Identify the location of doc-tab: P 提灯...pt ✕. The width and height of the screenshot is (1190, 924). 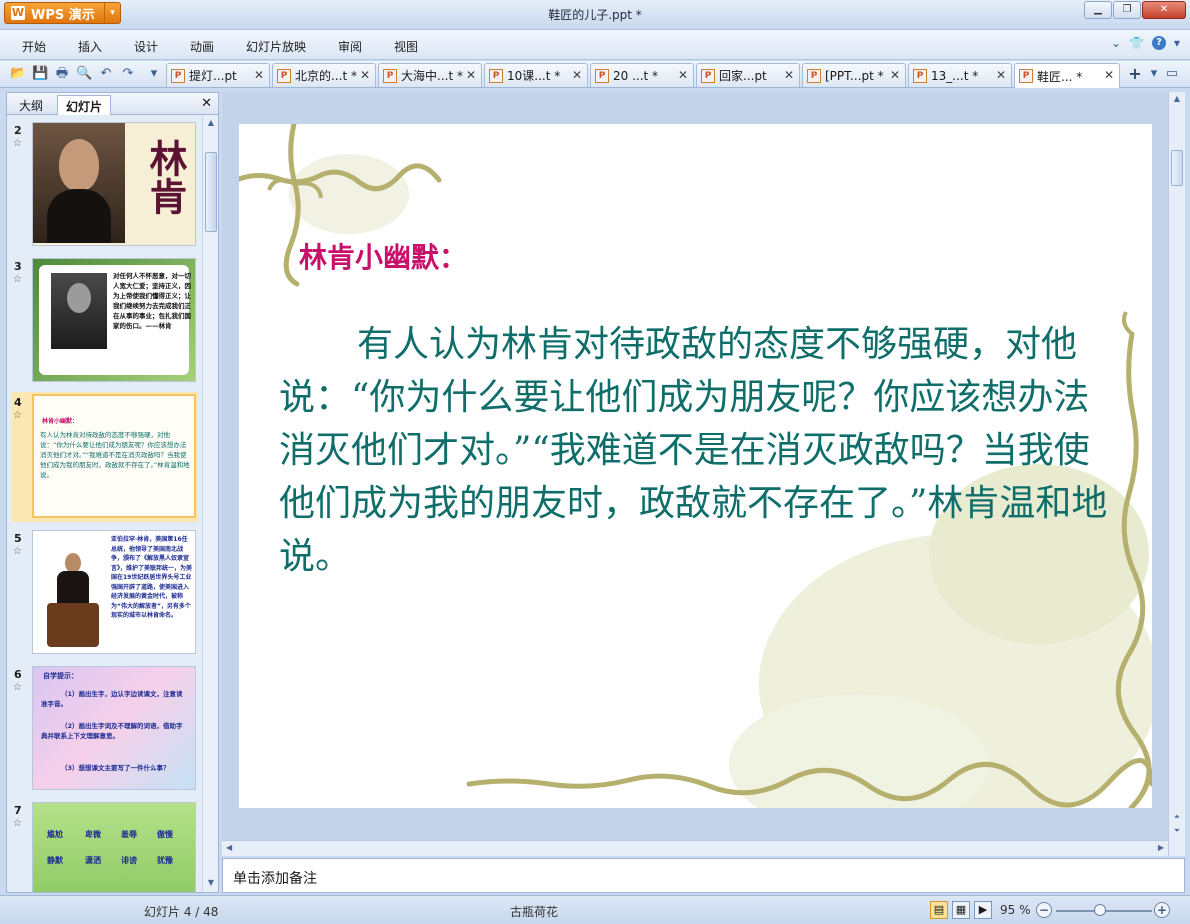
(218, 75).